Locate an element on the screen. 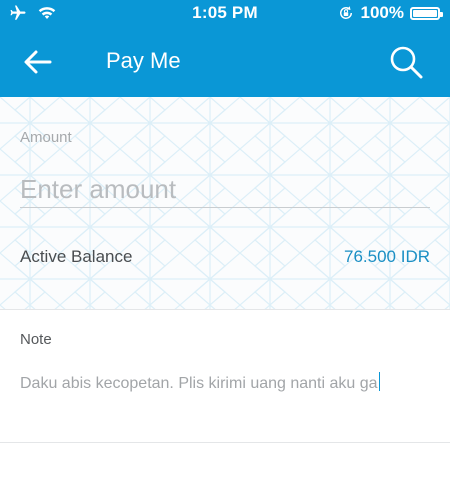 The width and height of the screenshot is (450, 479). battery-percent: 100% is located at coordinates (382, 12).